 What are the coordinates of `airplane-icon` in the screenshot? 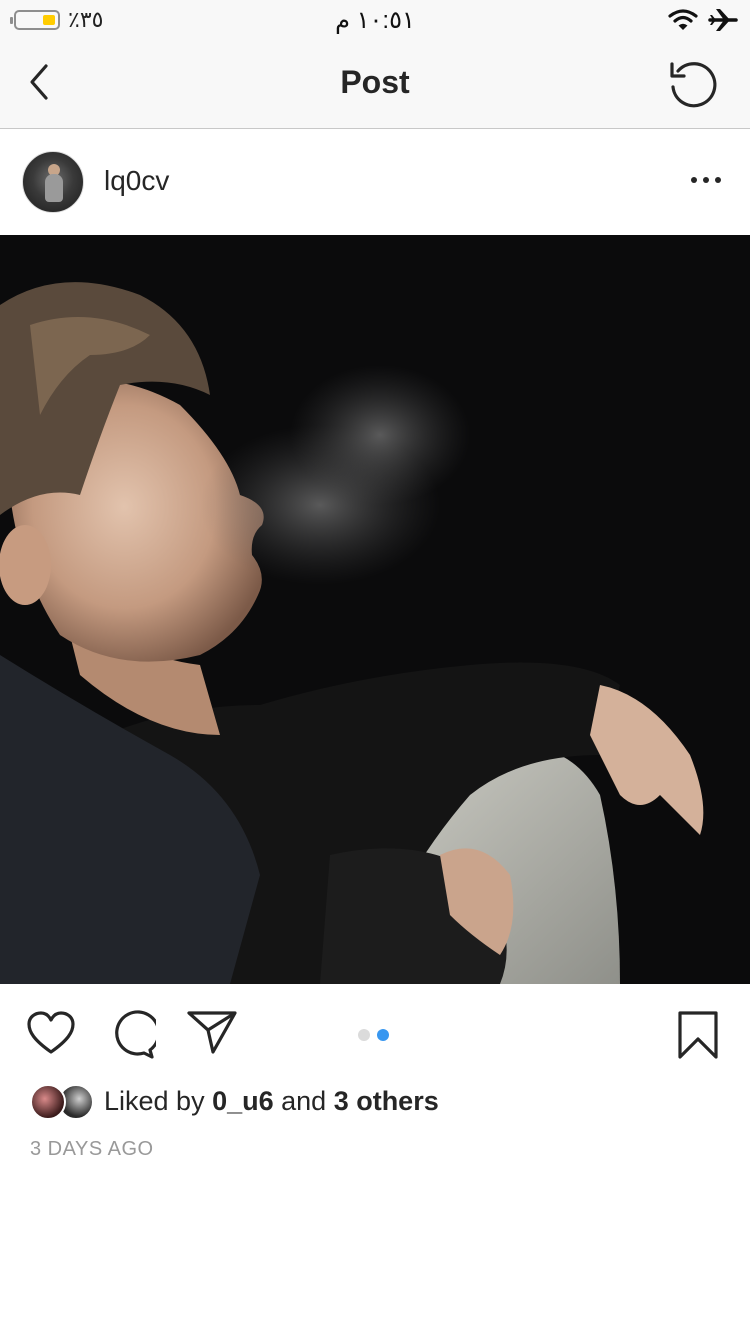 It's located at (723, 20).